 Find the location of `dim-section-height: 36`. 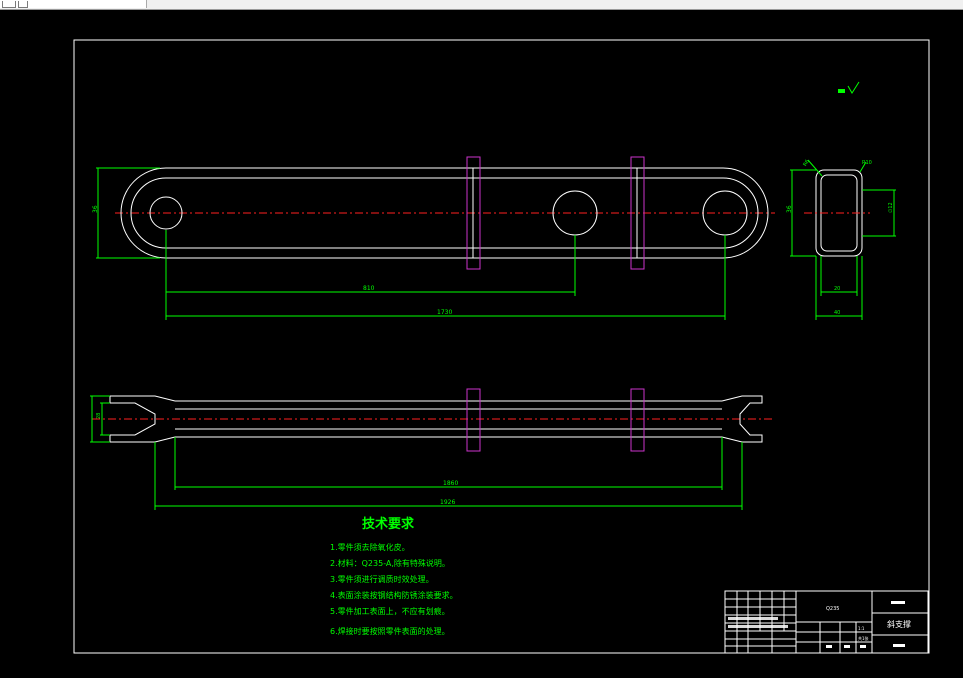

dim-section-height: 36 is located at coordinates (789, 209).